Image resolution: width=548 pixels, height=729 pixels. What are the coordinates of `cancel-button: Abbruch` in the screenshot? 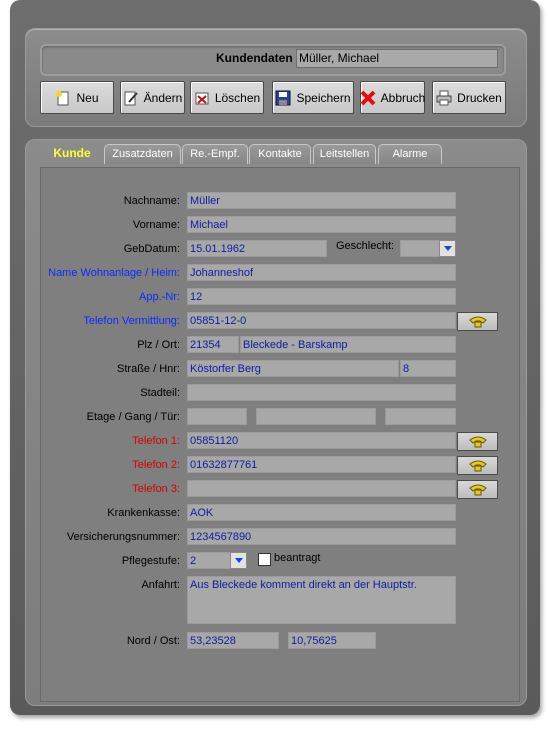 It's located at (392, 97).